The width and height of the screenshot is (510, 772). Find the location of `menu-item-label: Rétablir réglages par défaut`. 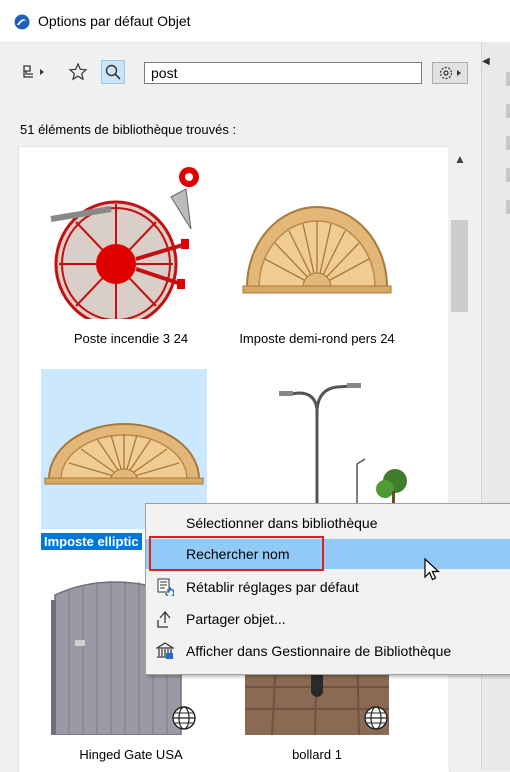

menu-item-label: Rétablir réglages par défaut is located at coordinates (272, 587).